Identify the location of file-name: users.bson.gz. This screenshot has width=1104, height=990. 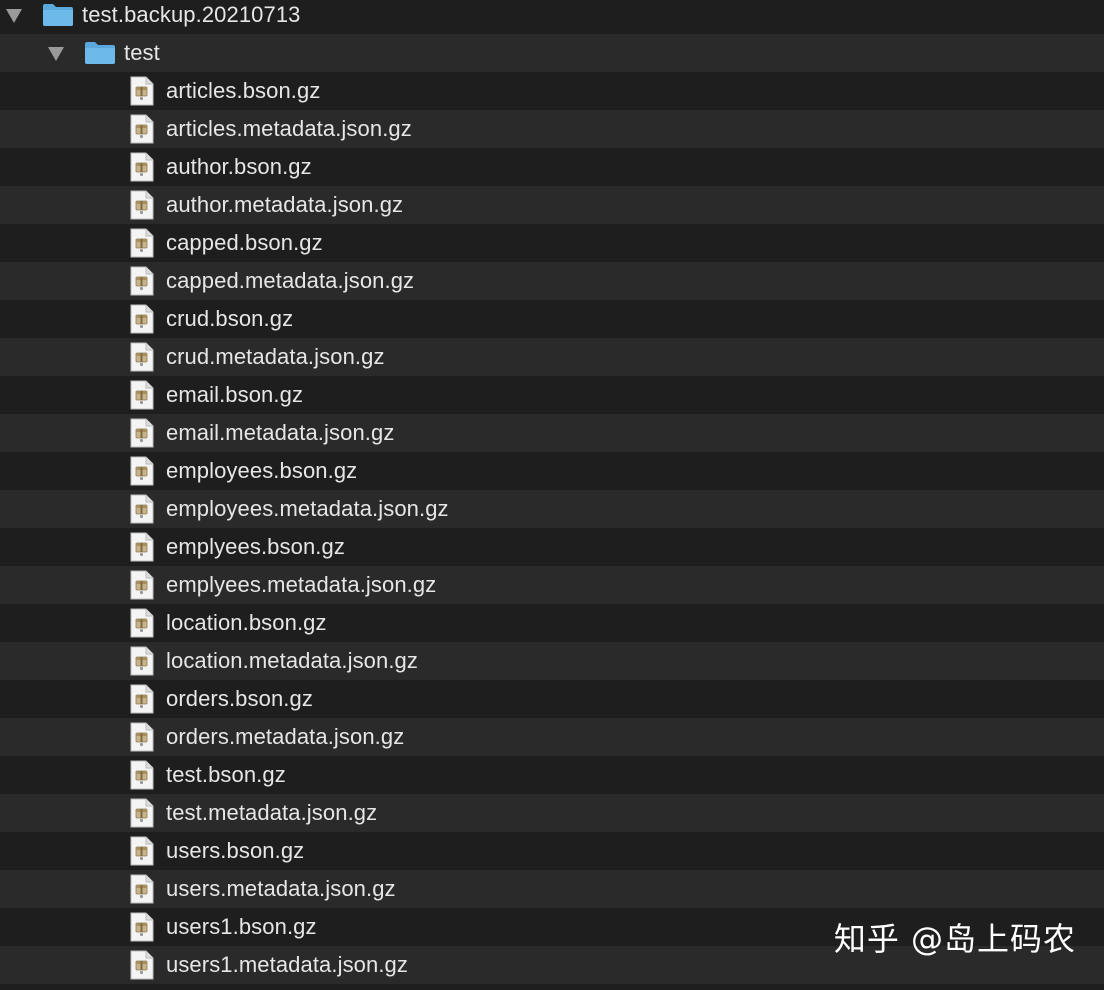
(235, 850).